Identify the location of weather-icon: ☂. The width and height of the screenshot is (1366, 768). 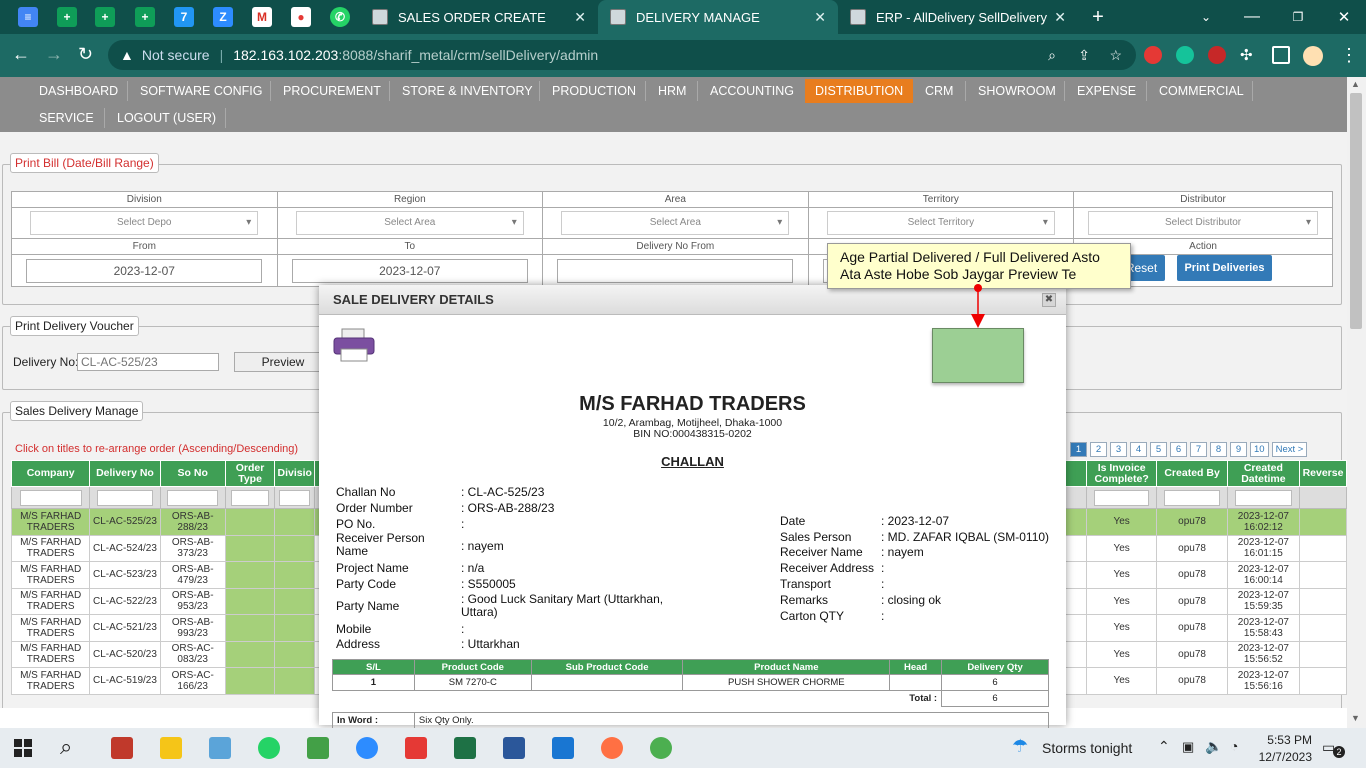
(1020, 746).